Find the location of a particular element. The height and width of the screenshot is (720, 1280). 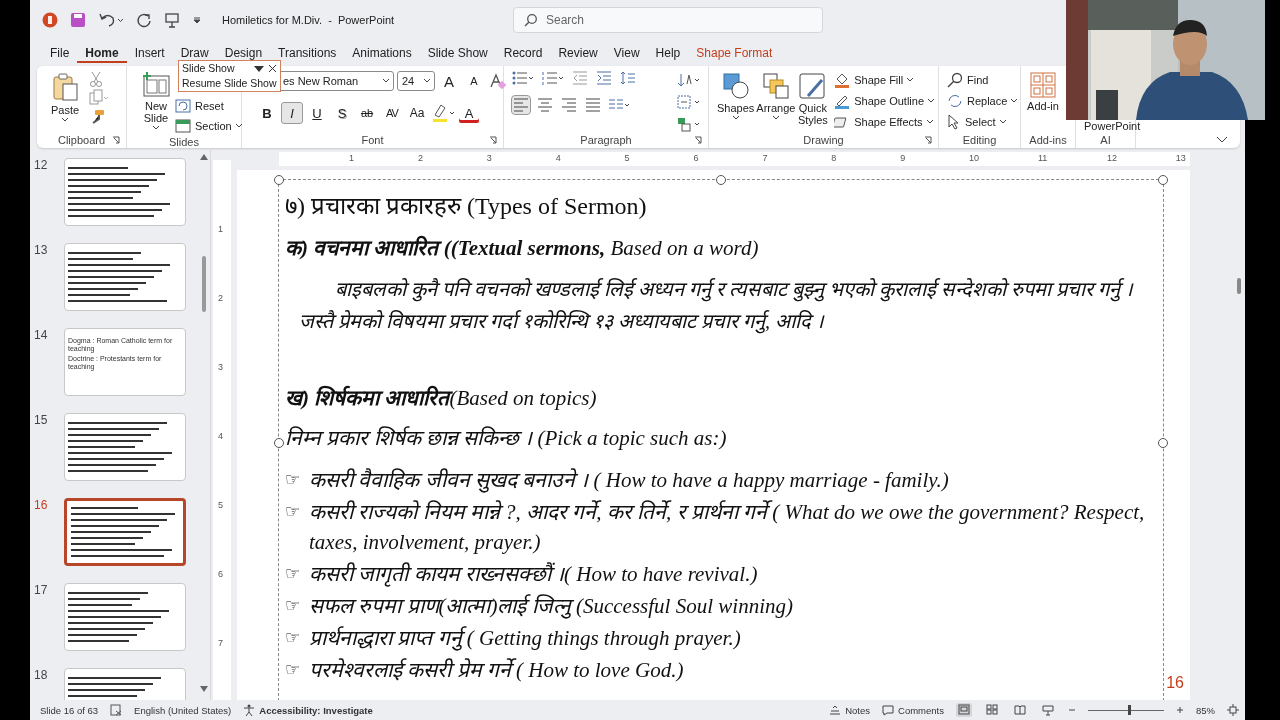

new-slide-button: New Slide is located at coordinates (156, 100).